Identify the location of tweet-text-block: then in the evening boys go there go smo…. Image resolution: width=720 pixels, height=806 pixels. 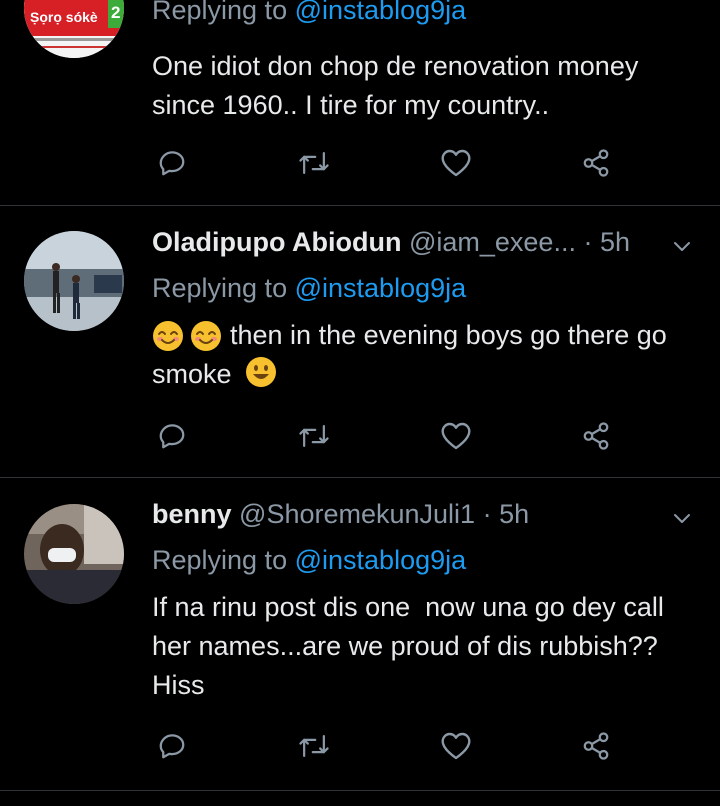
(424, 355).